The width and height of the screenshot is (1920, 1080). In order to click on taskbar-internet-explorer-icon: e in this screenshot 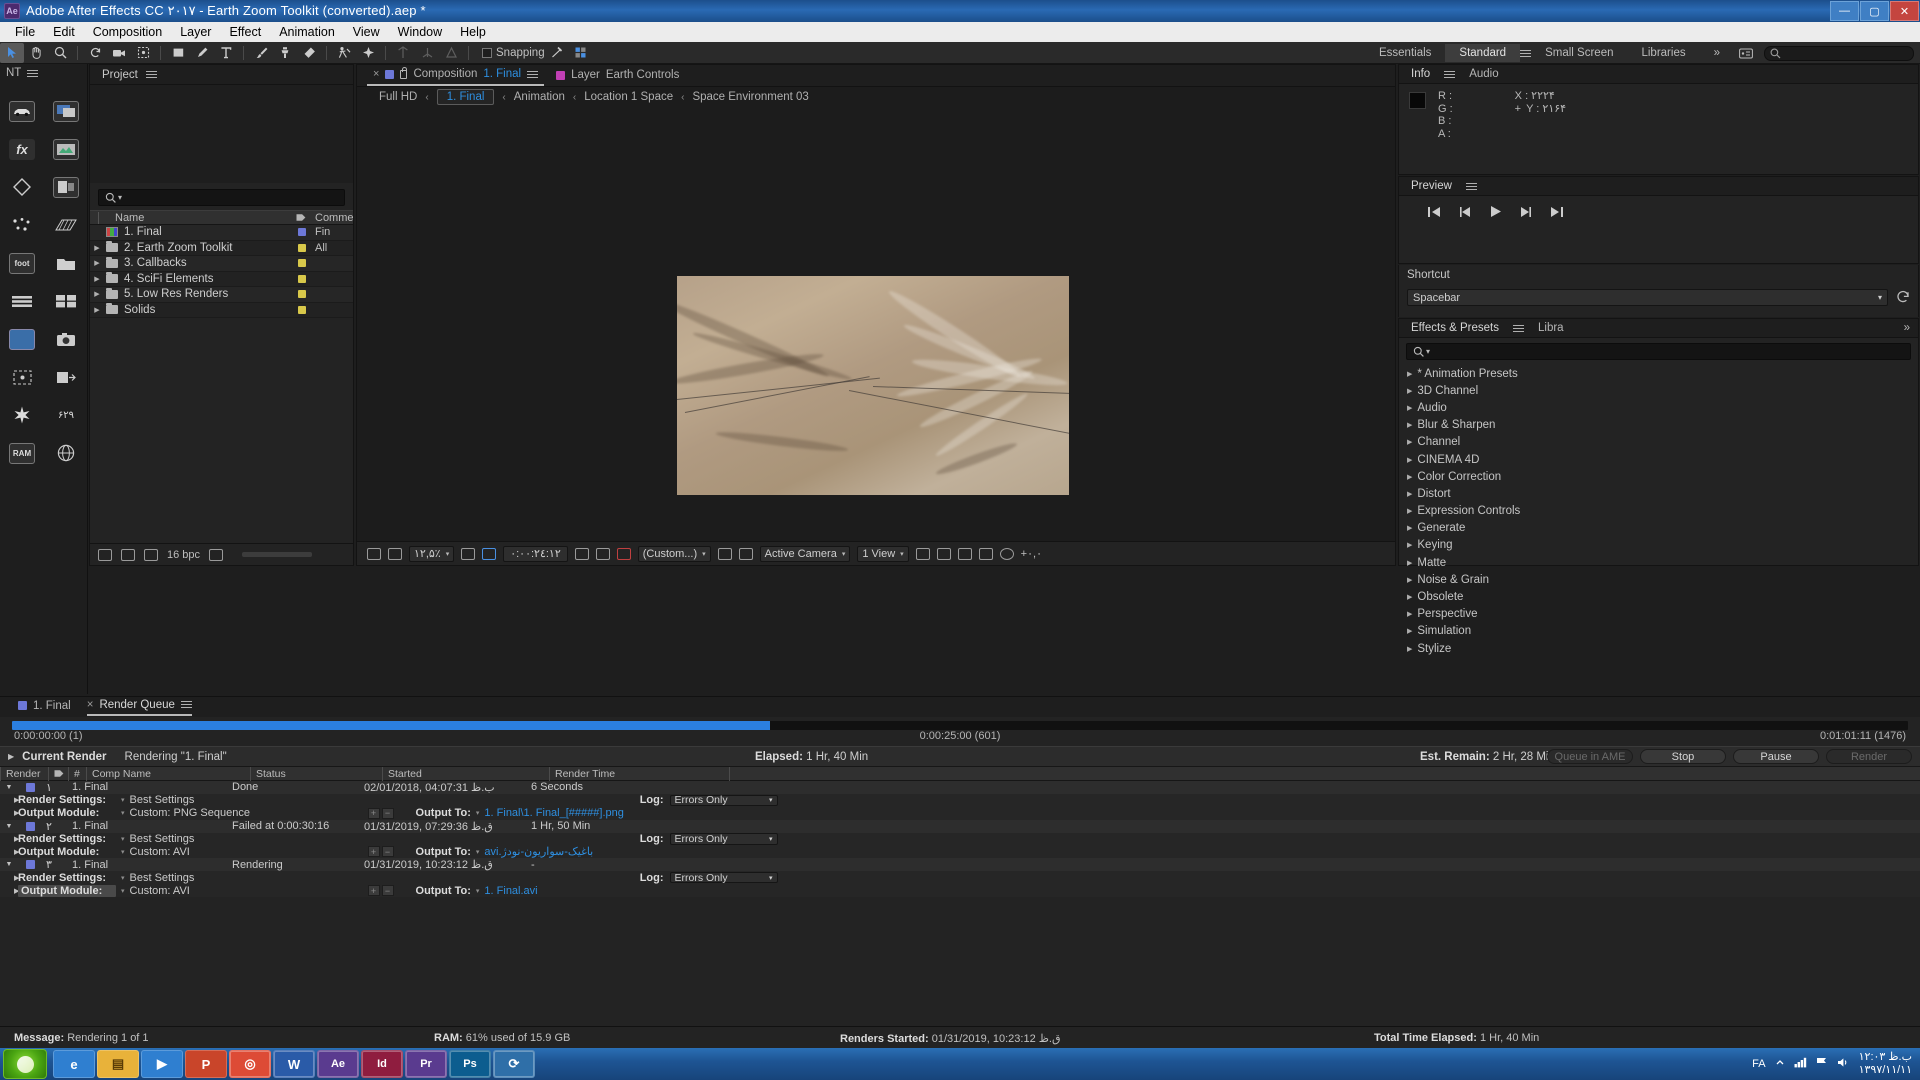, I will do `click(74, 1064)`.